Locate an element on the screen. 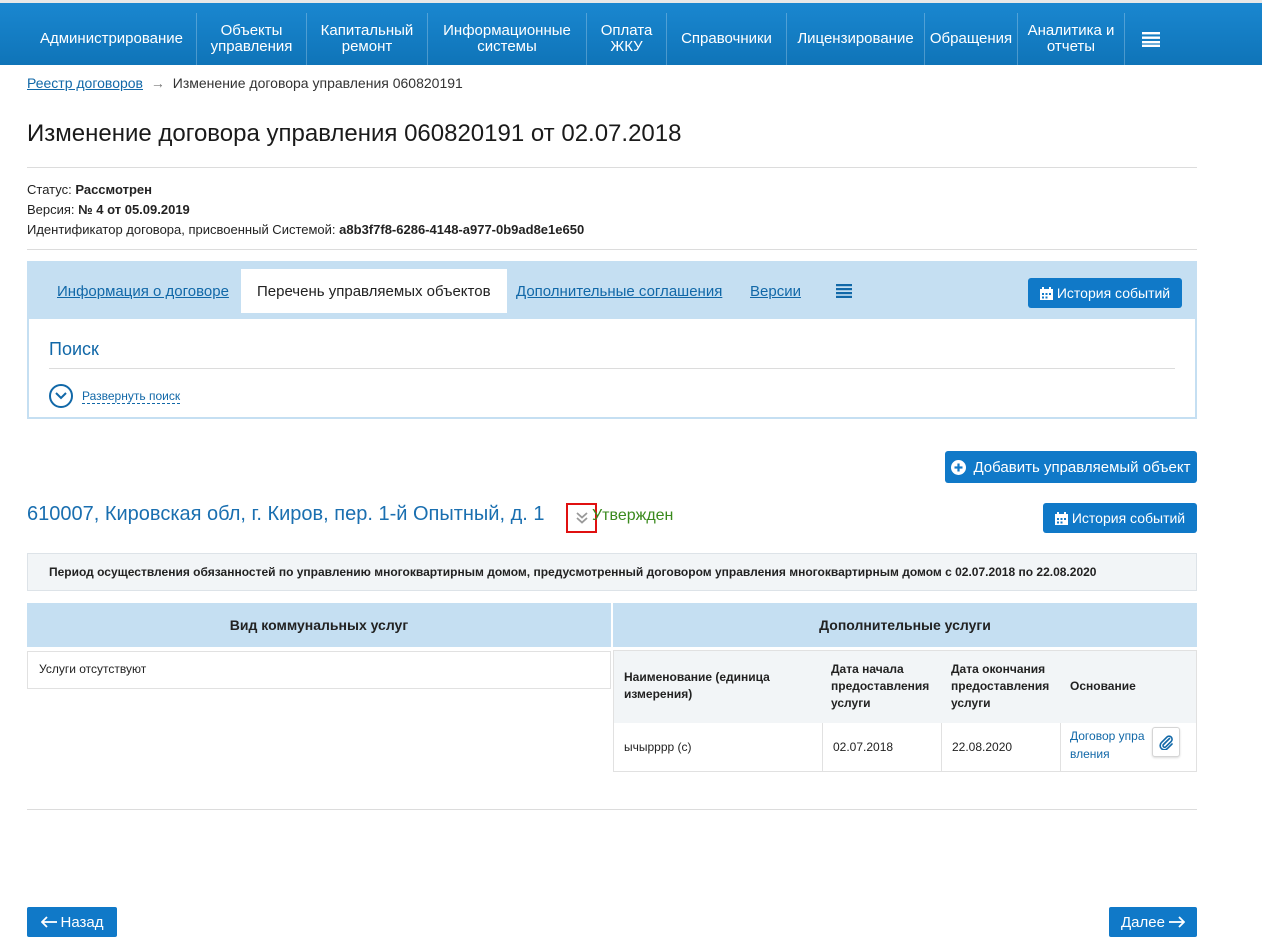 The image size is (1262, 937). nav-menu-button is located at coordinates (1151, 39).